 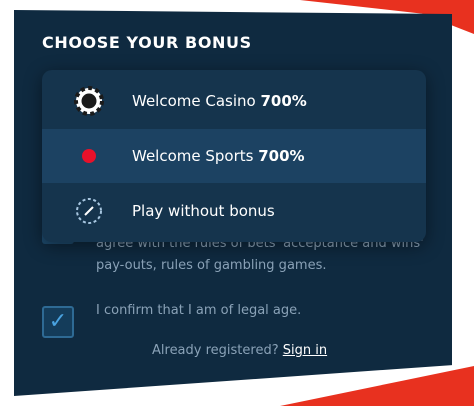 What do you see at coordinates (215, 350) in the screenshot?
I see `already-registered-text: Already registered?` at bounding box center [215, 350].